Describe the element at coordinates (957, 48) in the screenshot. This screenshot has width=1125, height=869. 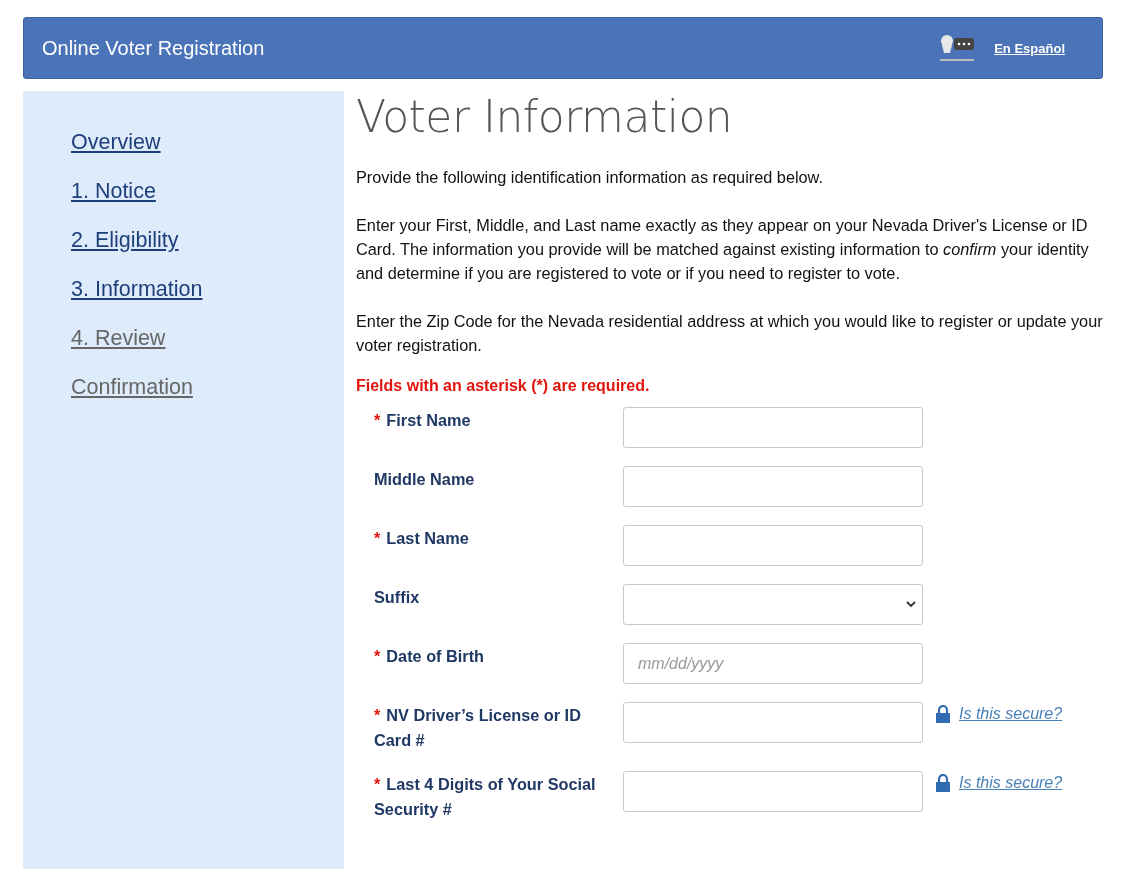
I see `speaker-icon` at that location.